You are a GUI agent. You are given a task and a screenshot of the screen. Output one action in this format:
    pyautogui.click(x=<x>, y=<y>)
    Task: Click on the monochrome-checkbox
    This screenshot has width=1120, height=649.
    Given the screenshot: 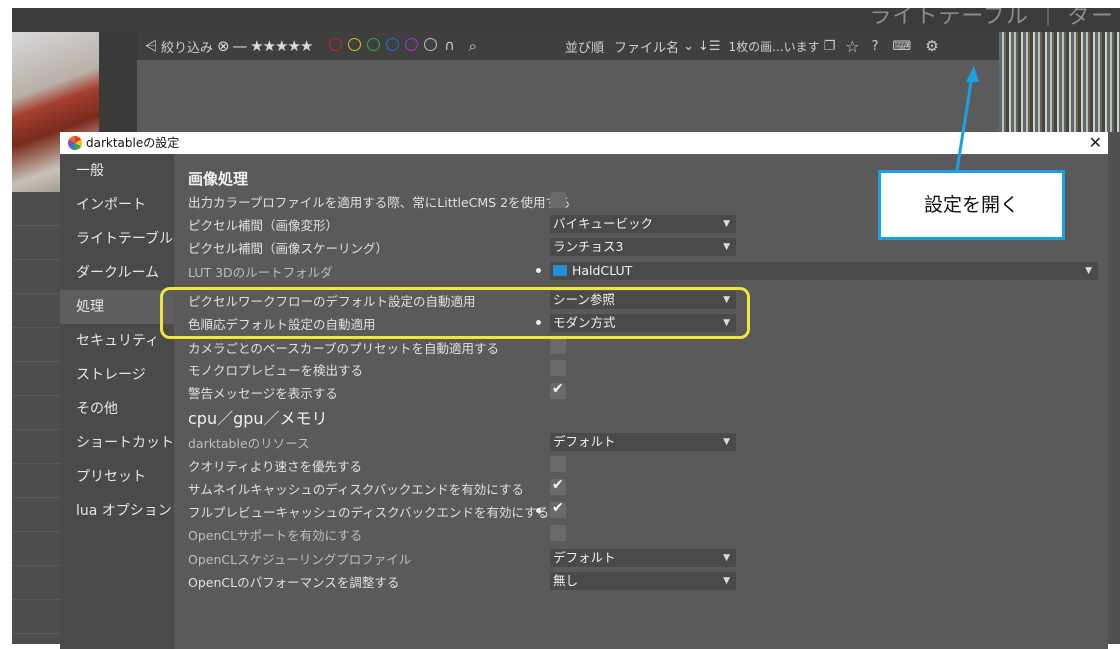 What is the action you would take?
    pyautogui.click(x=558, y=368)
    